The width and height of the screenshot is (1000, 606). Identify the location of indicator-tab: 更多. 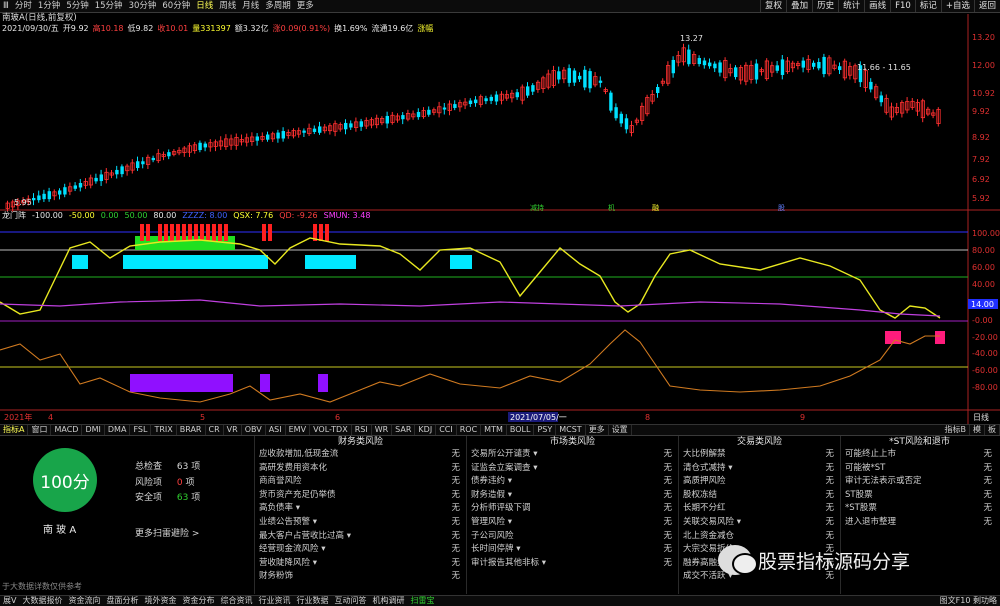
(597, 430).